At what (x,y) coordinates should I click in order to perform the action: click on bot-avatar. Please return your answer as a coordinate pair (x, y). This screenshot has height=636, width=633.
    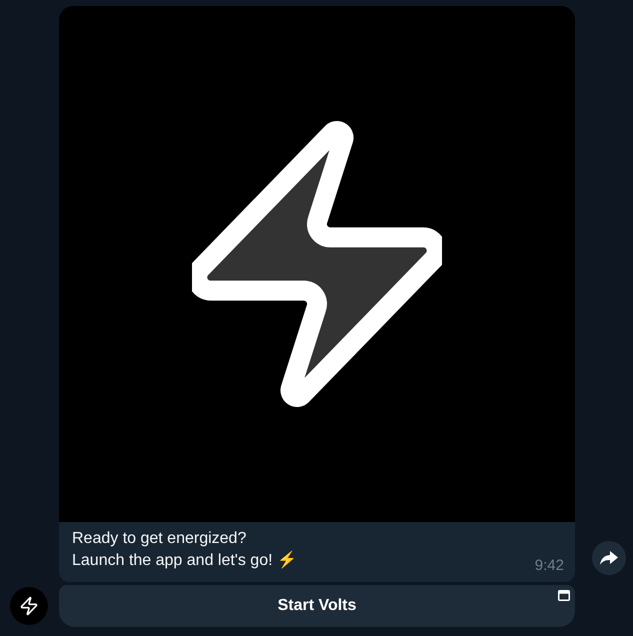
    Looking at the image, I should click on (29, 606).